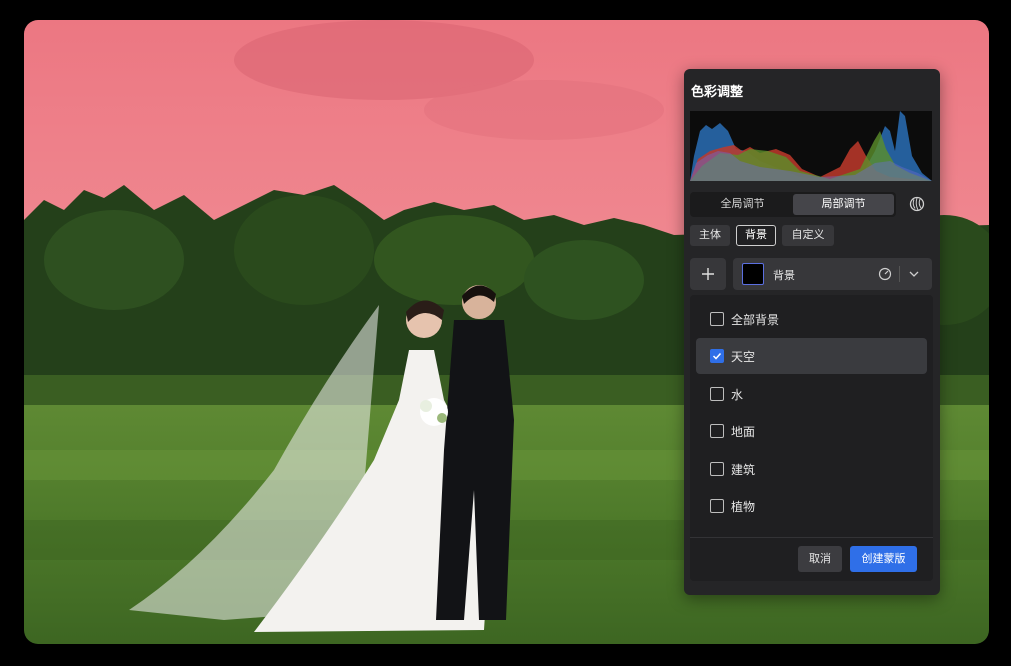 The width and height of the screenshot is (1011, 666). I want to click on checkmark-icon, so click(717, 356).